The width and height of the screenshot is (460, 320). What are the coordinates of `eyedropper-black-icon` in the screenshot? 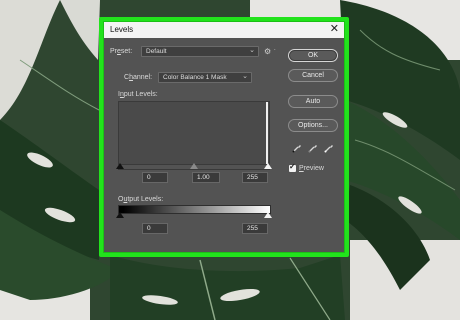 It's located at (297, 148).